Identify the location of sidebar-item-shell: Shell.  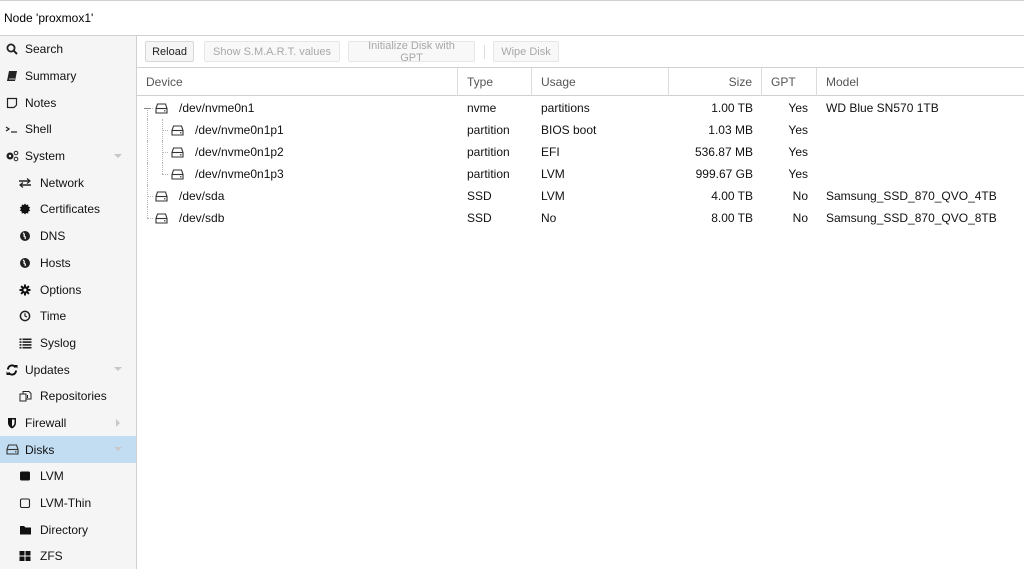
(68, 129).